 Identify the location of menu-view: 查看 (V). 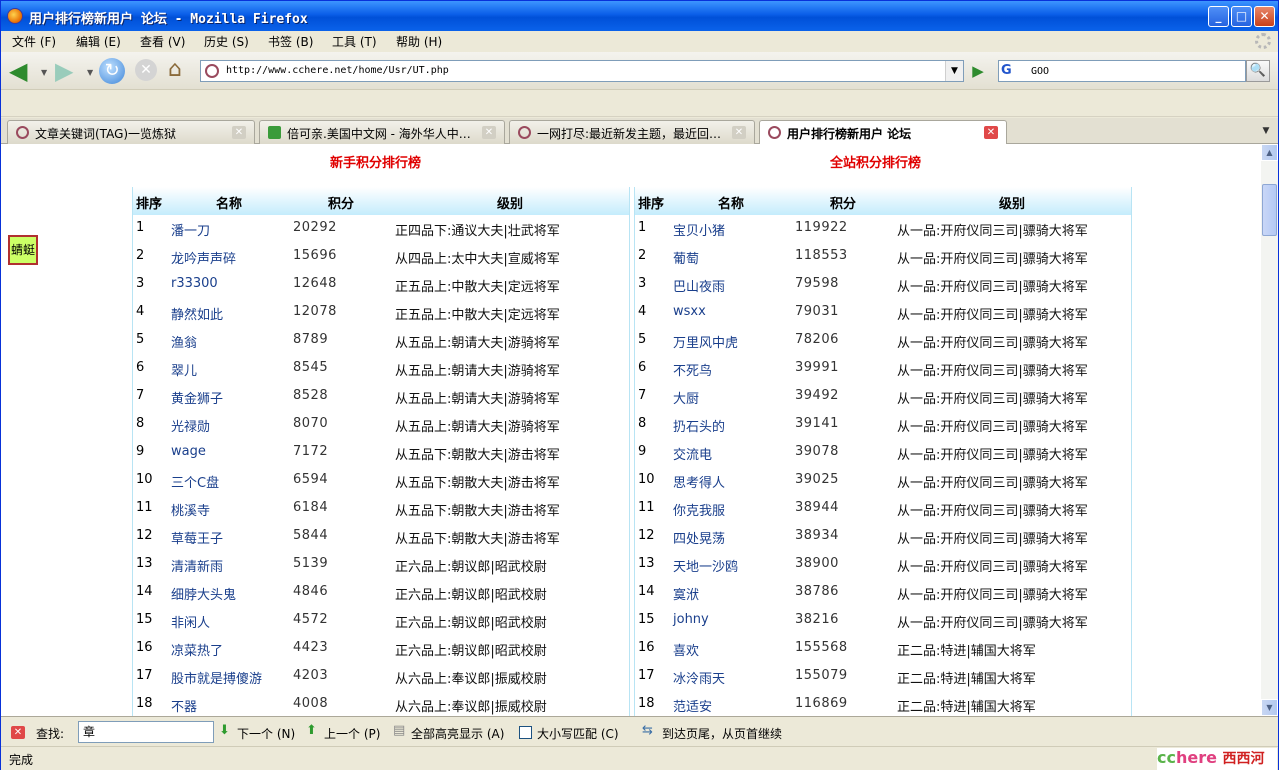
(162, 41).